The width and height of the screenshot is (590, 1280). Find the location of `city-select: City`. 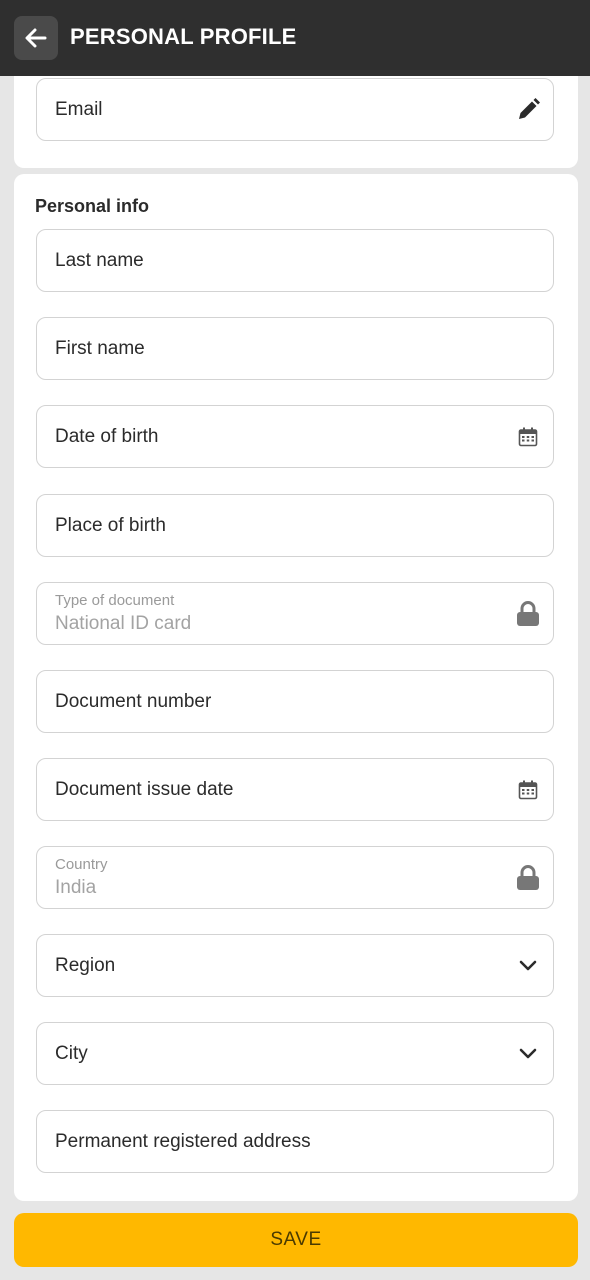

city-select: City is located at coordinates (295, 1053).